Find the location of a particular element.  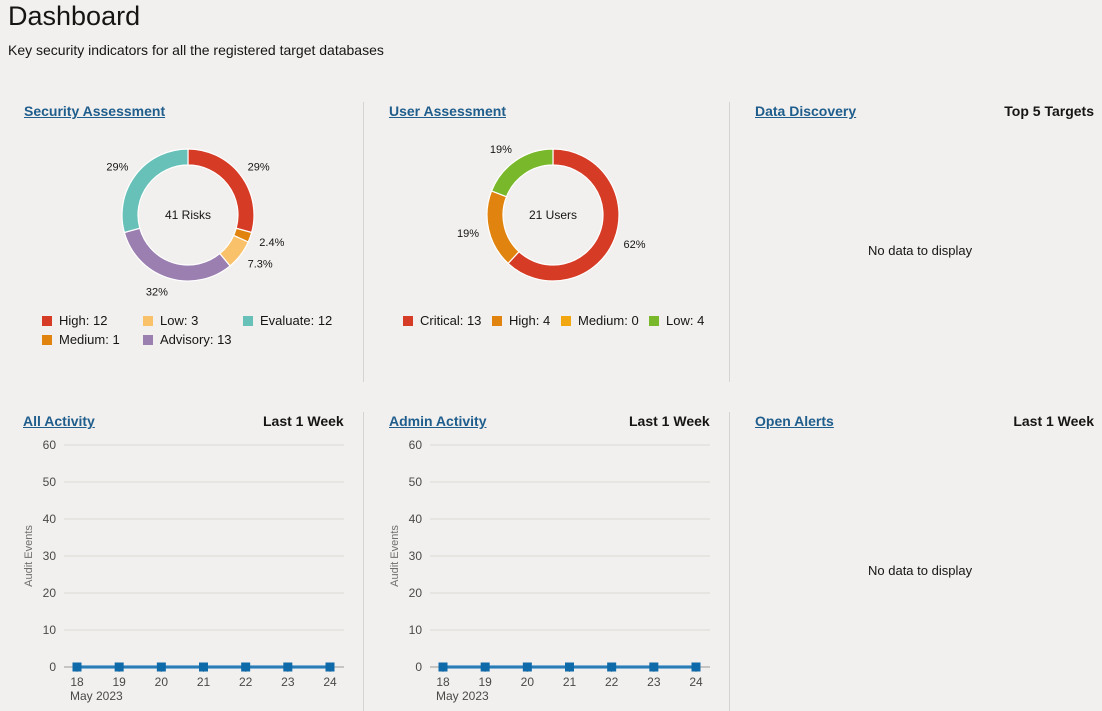

legend-item-low: Low: 4 is located at coordinates (676, 320).